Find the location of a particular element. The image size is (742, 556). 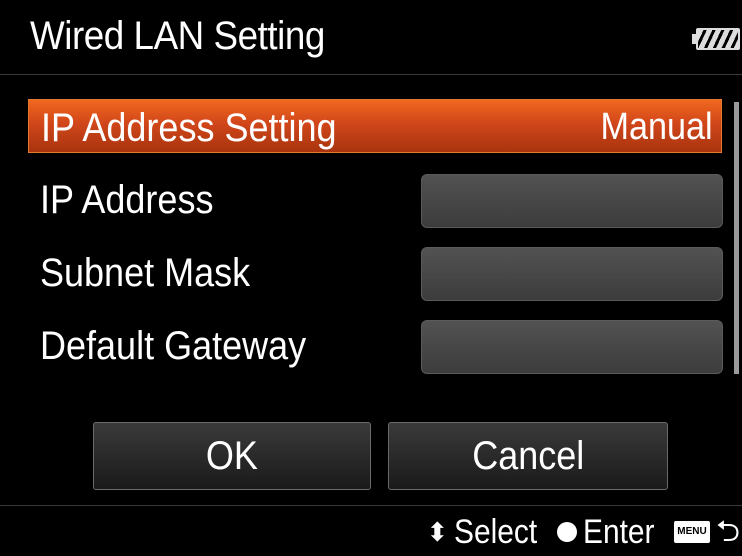

battery-icon is located at coordinates (716, 39).